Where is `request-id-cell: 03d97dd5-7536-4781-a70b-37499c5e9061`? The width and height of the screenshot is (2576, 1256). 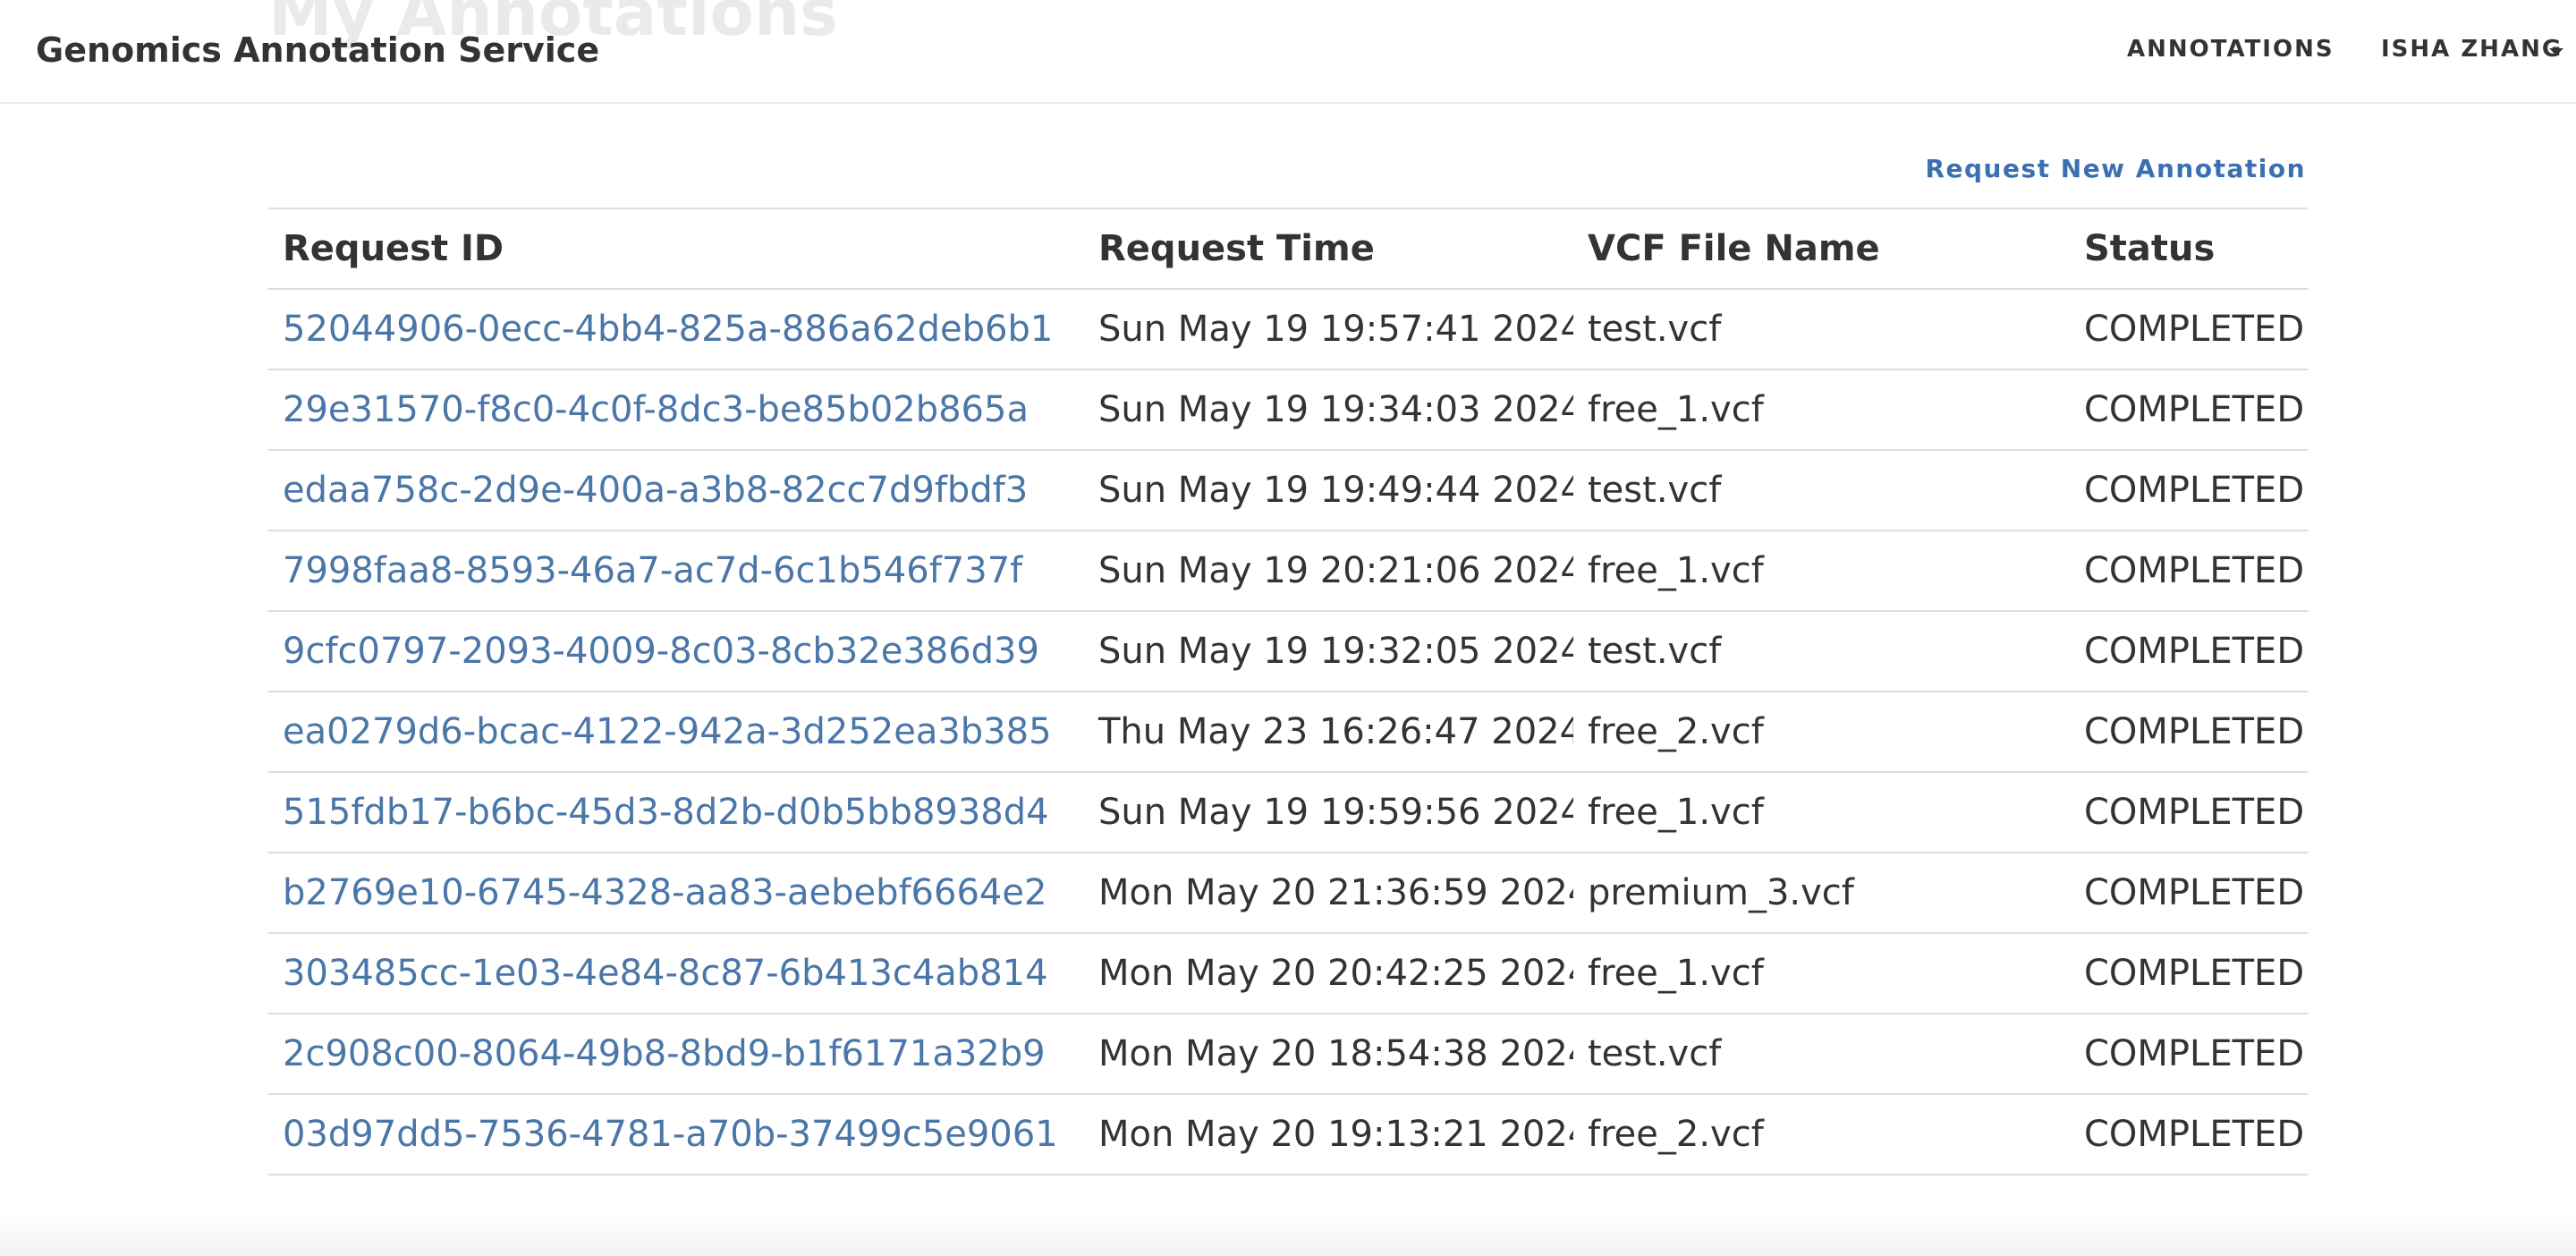
request-id-cell: 03d97dd5-7536-4781-a70b-37499c5e9061 is located at coordinates (676, 1134).